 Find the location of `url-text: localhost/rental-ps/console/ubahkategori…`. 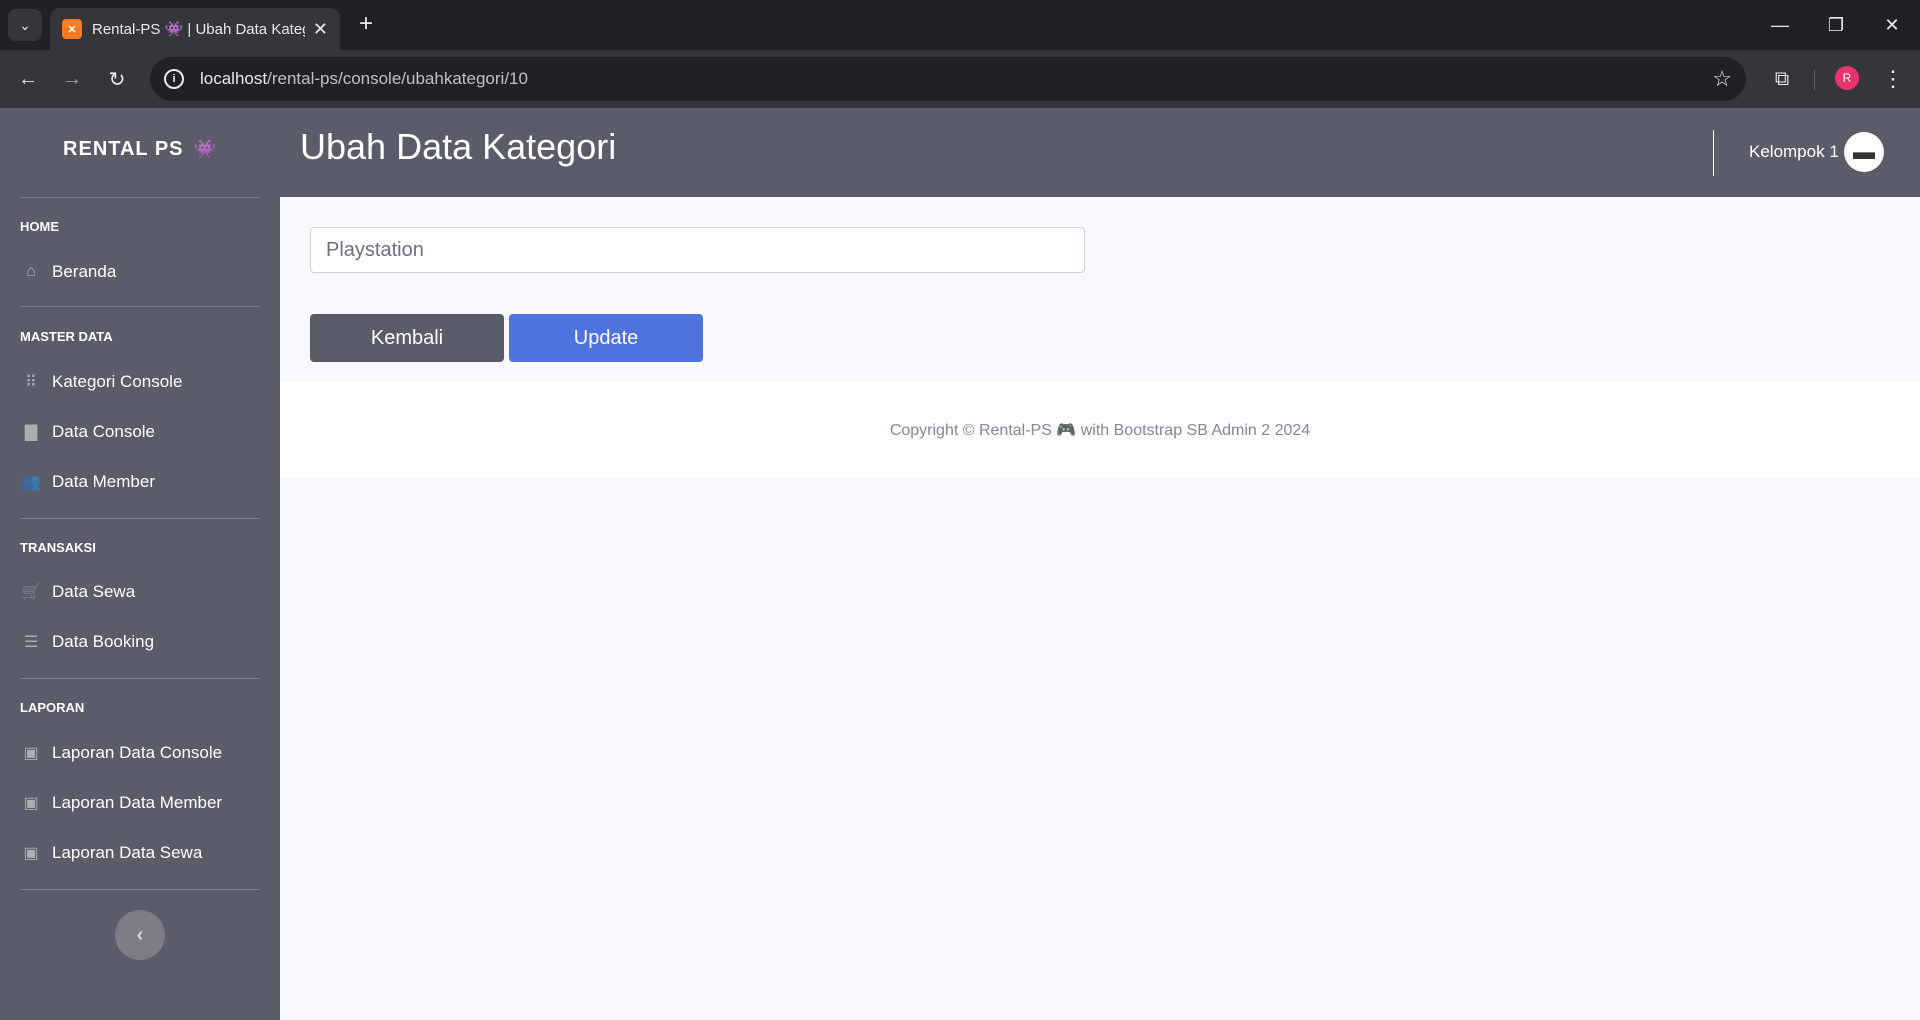

url-text: localhost/rental-ps/console/ubahkategori… is located at coordinates (956, 79).